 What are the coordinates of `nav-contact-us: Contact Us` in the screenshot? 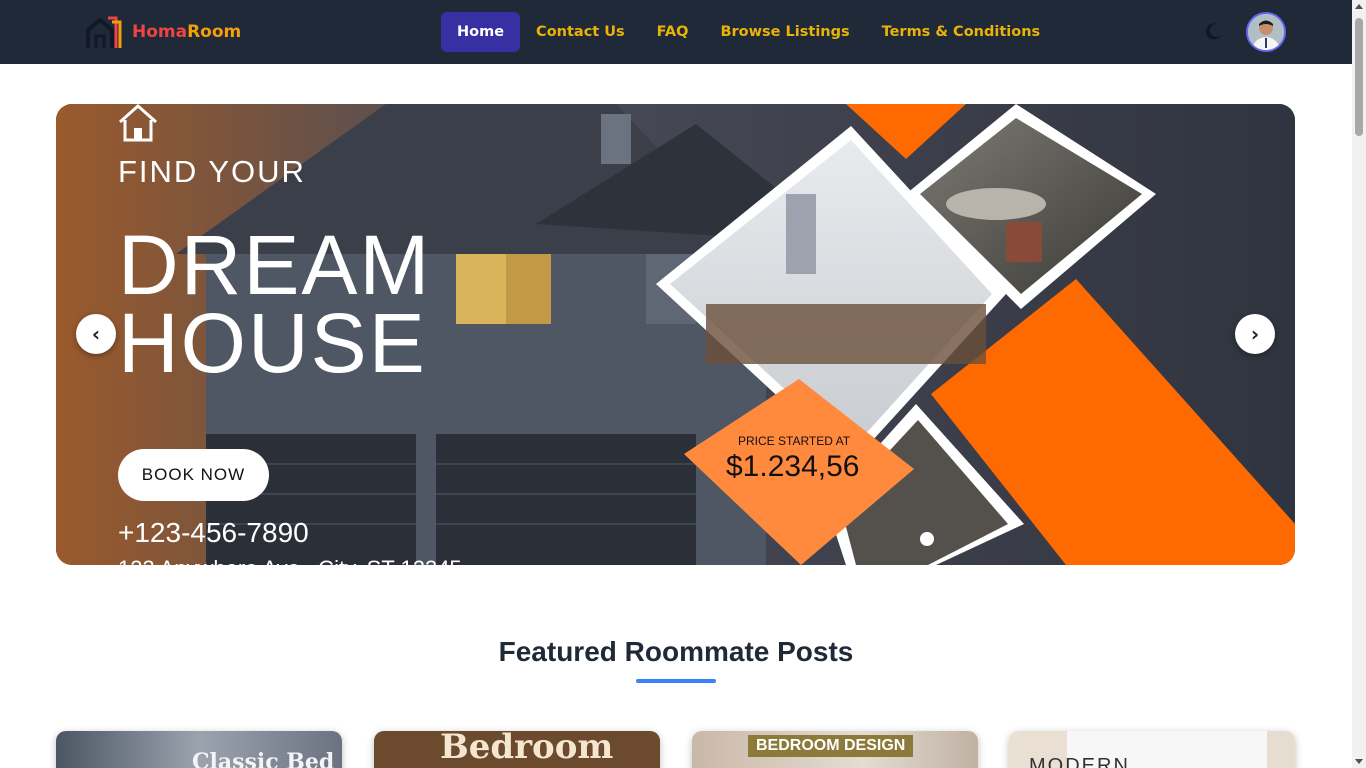 It's located at (580, 32).